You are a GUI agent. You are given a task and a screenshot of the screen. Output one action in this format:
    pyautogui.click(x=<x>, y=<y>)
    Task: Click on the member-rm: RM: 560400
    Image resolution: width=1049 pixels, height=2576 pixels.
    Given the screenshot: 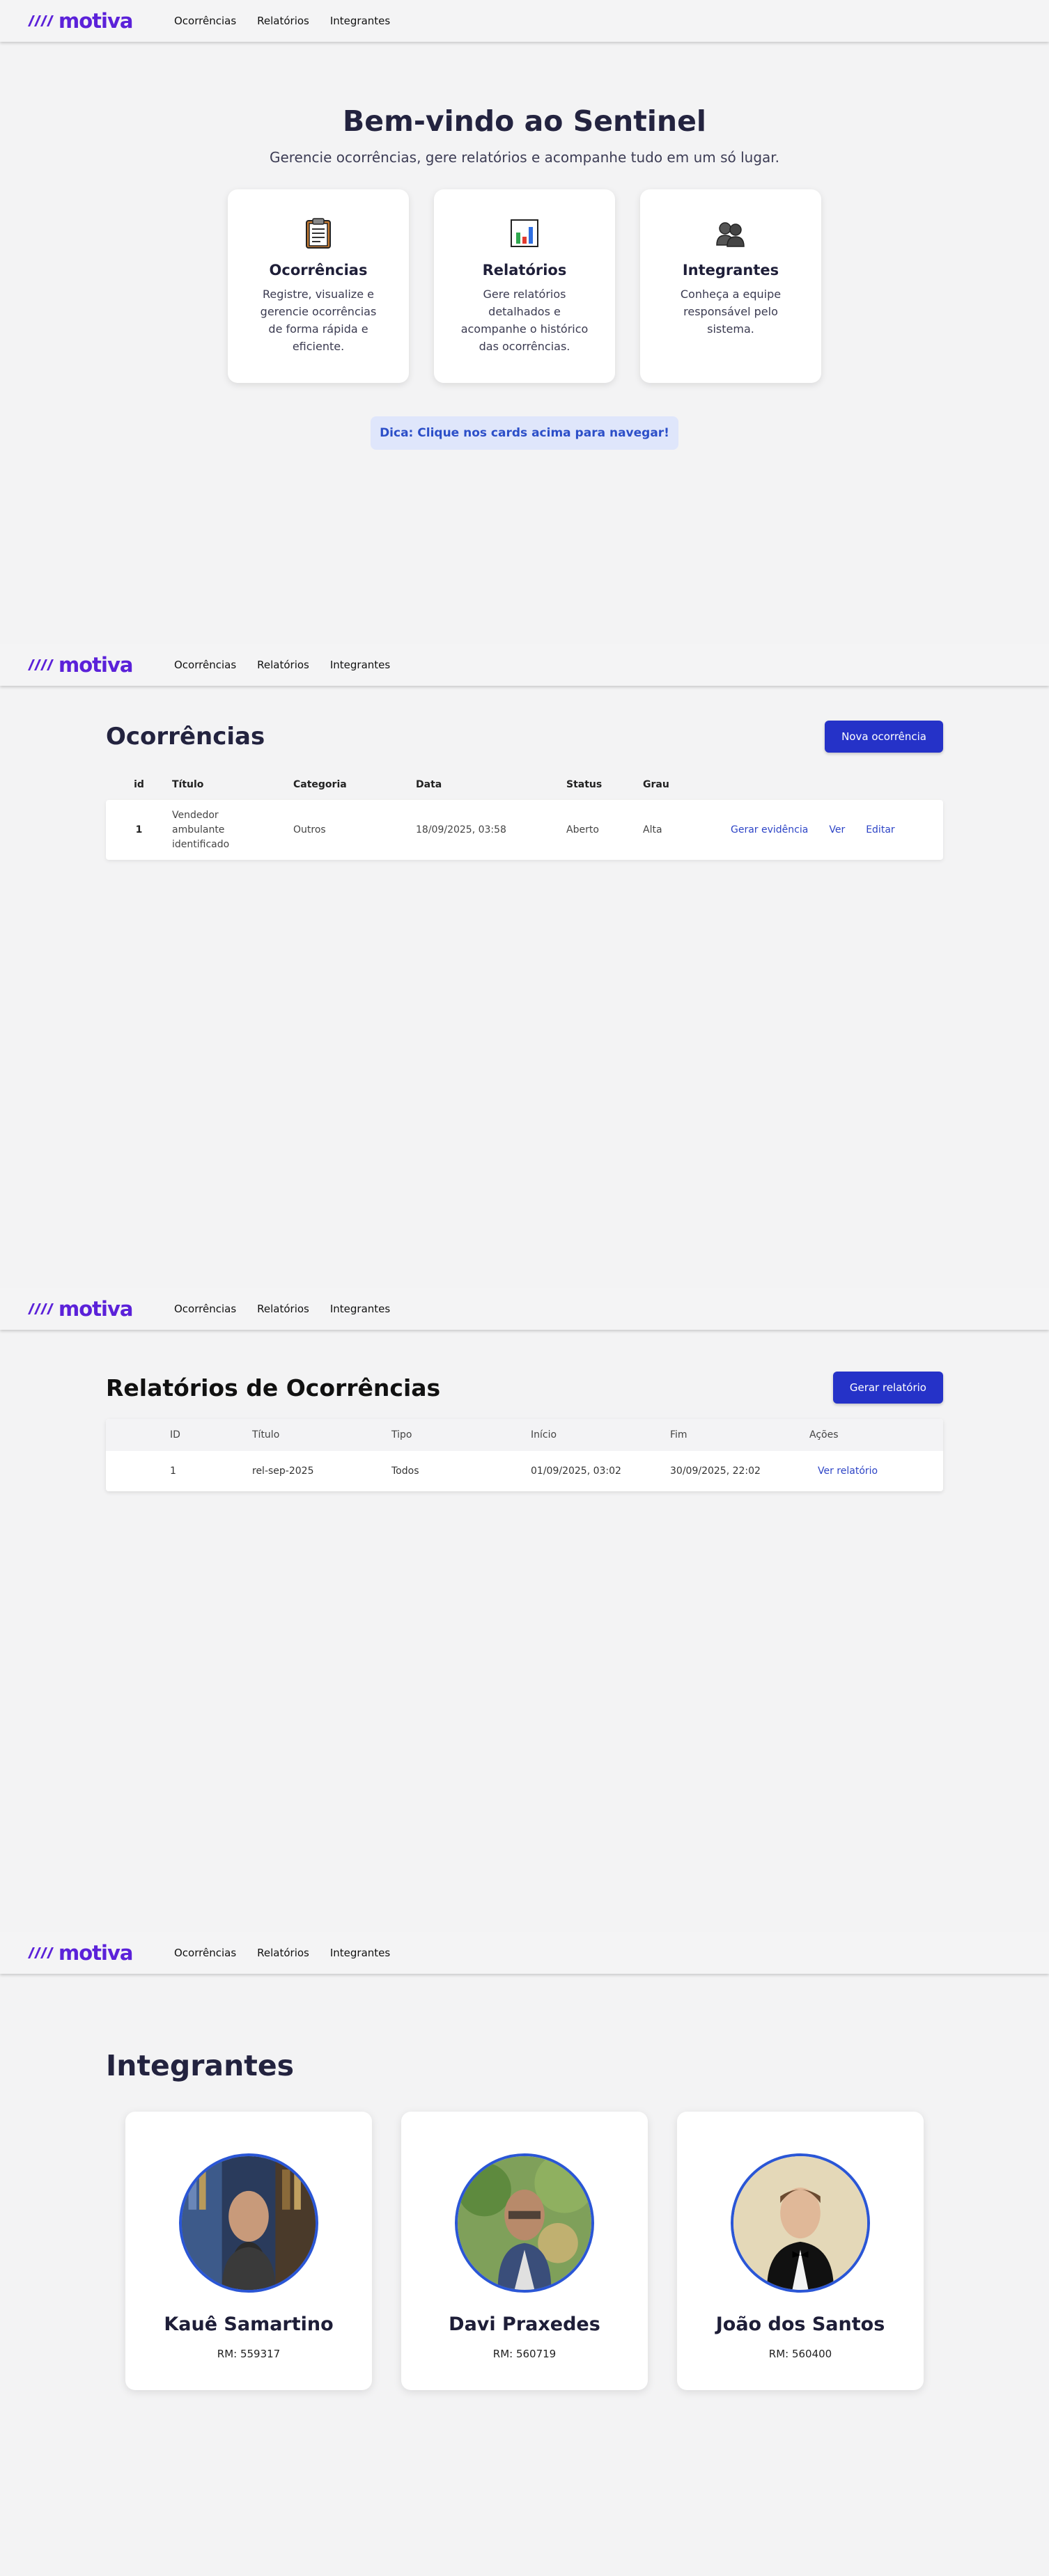 What is the action you would take?
    pyautogui.click(x=800, y=2354)
    